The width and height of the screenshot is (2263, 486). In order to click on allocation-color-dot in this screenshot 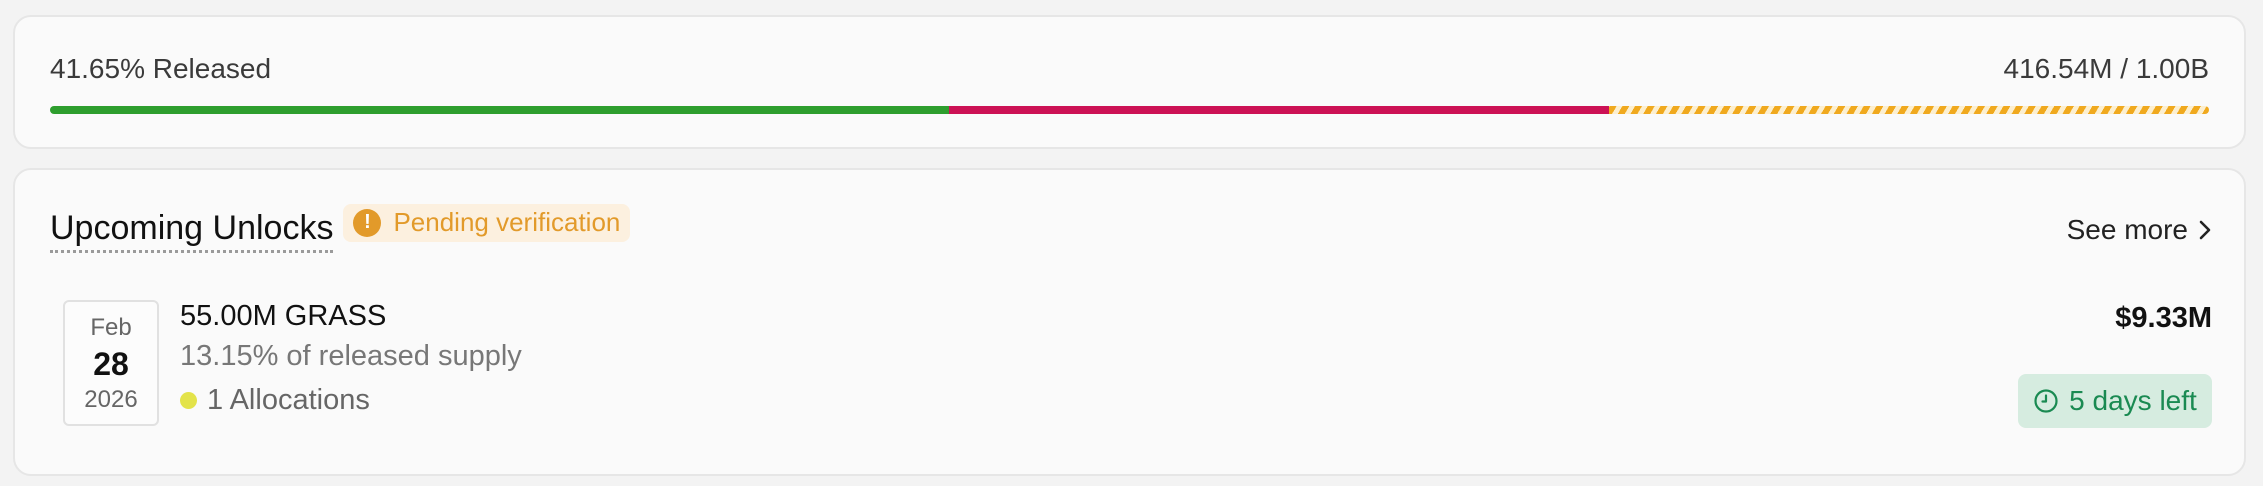, I will do `click(188, 400)`.